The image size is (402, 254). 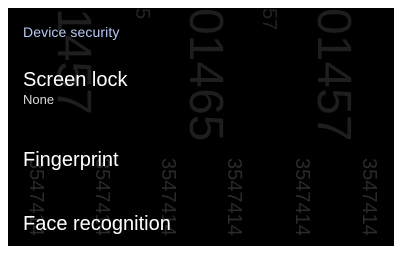 I want to click on section-header-device-security: Device security, so click(x=71, y=32).